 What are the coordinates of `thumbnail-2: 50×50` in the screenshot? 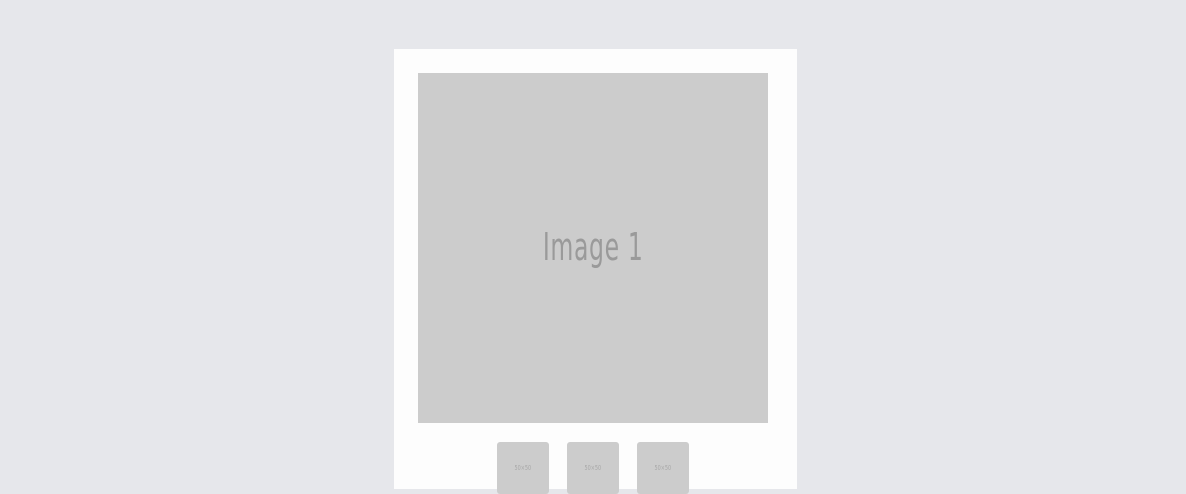 It's located at (593, 468).